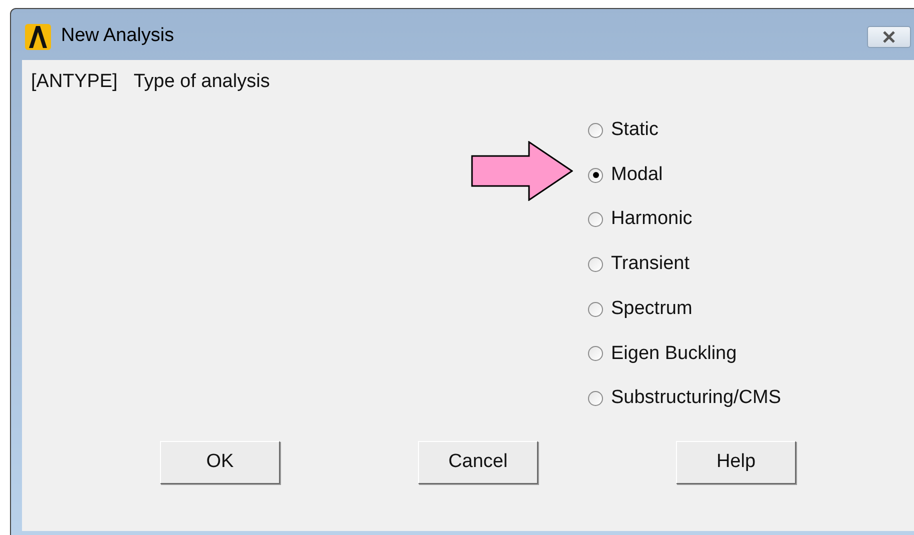 The height and width of the screenshot is (535, 914). Describe the element at coordinates (640, 219) in the screenshot. I see `radio-option: Harmonic` at that location.